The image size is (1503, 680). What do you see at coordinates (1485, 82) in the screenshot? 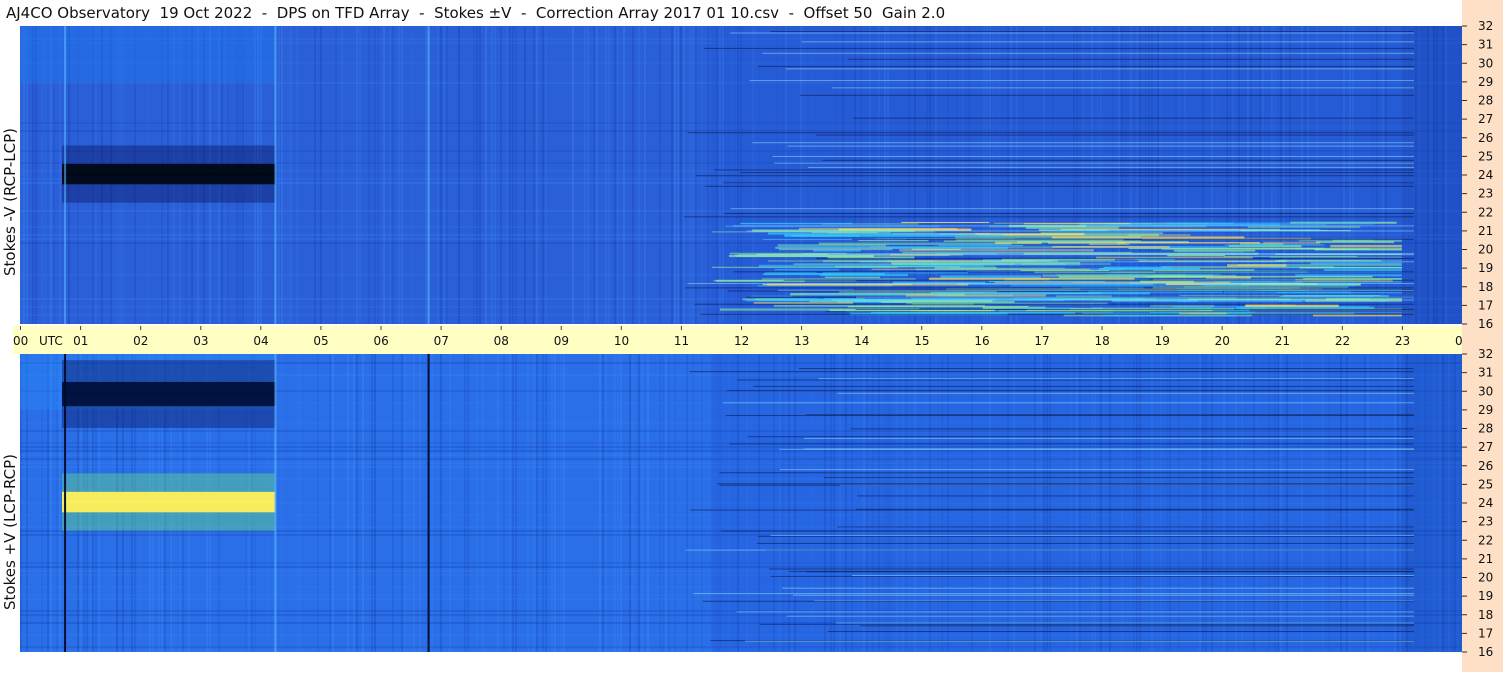
I see `freq-tick-label: 29` at bounding box center [1485, 82].